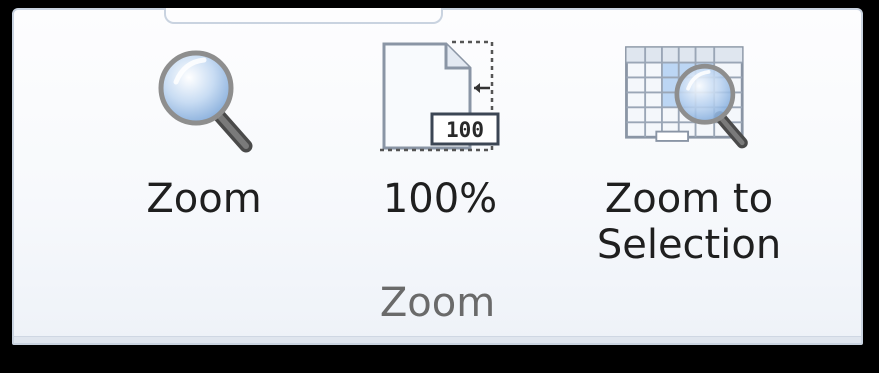 The width and height of the screenshot is (879, 373). What do you see at coordinates (689, 222) in the screenshot?
I see `zoom-to-selection-button-label: Zoom to Selection` at bounding box center [689, 222].